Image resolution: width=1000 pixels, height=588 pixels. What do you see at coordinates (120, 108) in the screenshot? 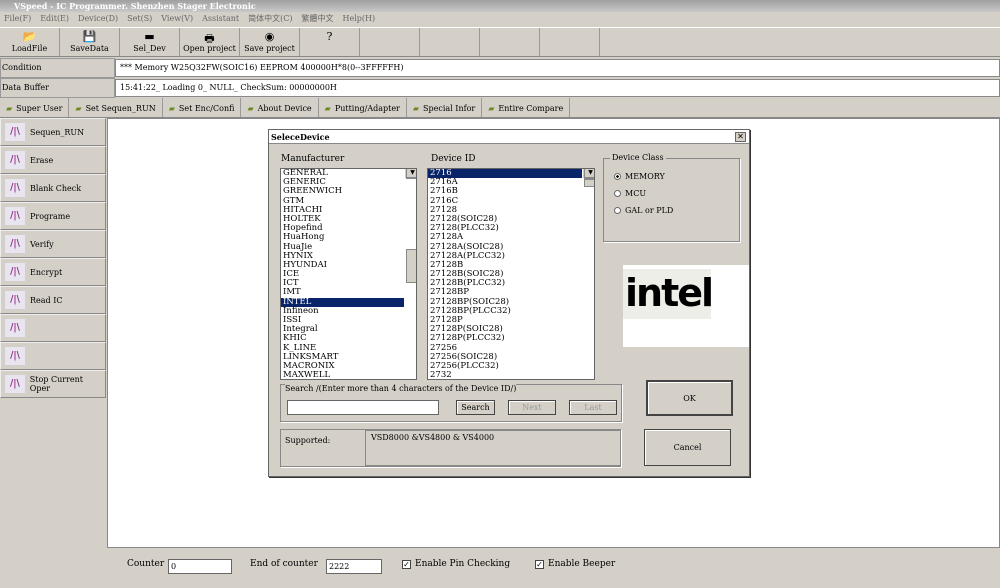
I see `tab-label: Set Sequen_RUN` at bounding box center [120, 108].